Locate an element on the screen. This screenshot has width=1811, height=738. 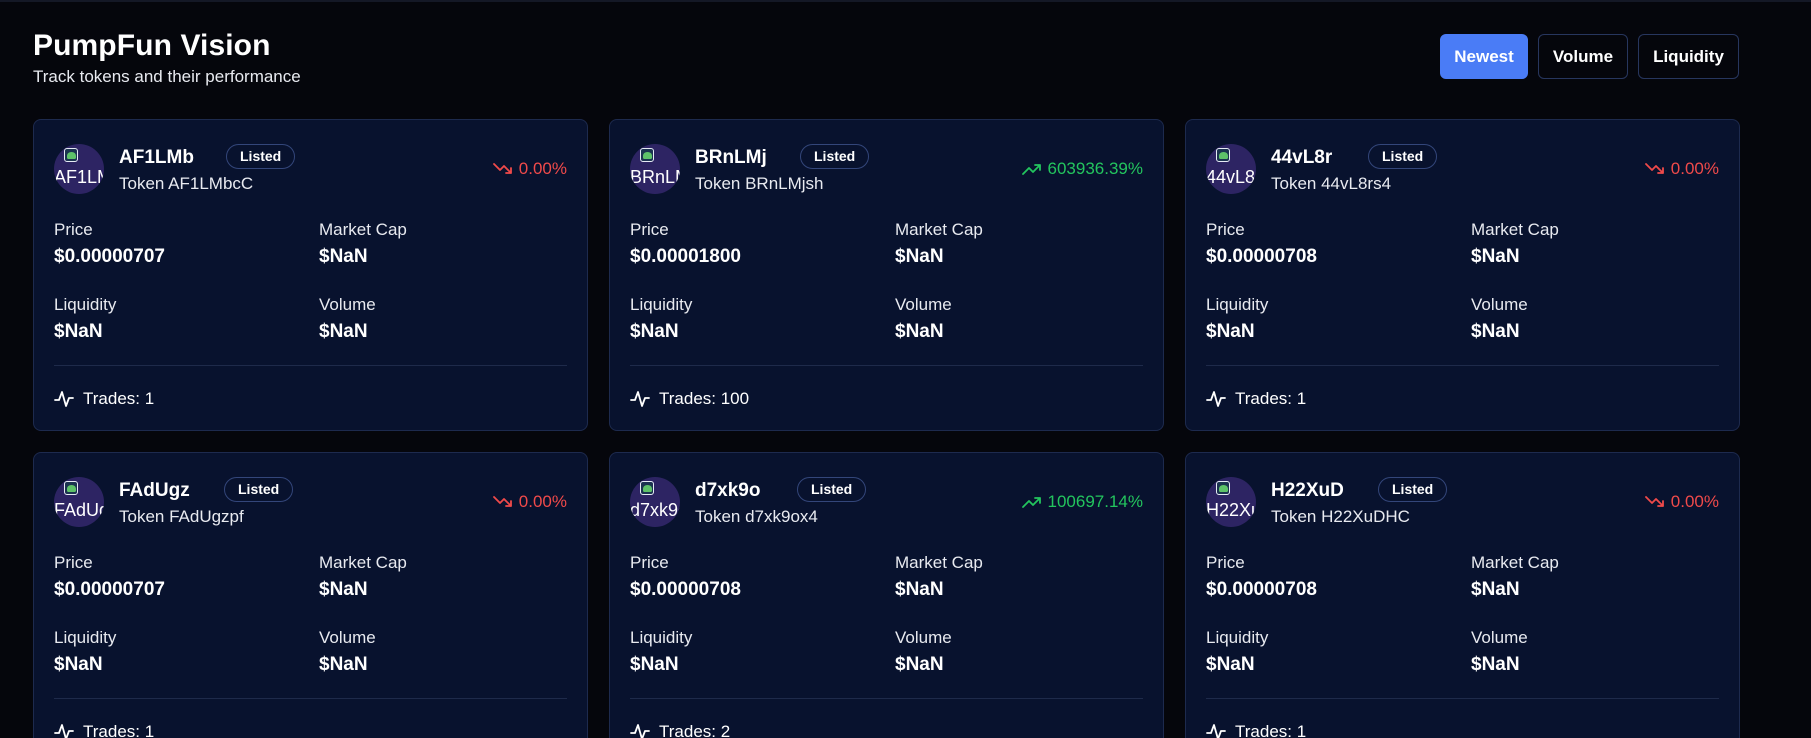
trades-count: Trades: 1 is located at coordinates (119, 398).